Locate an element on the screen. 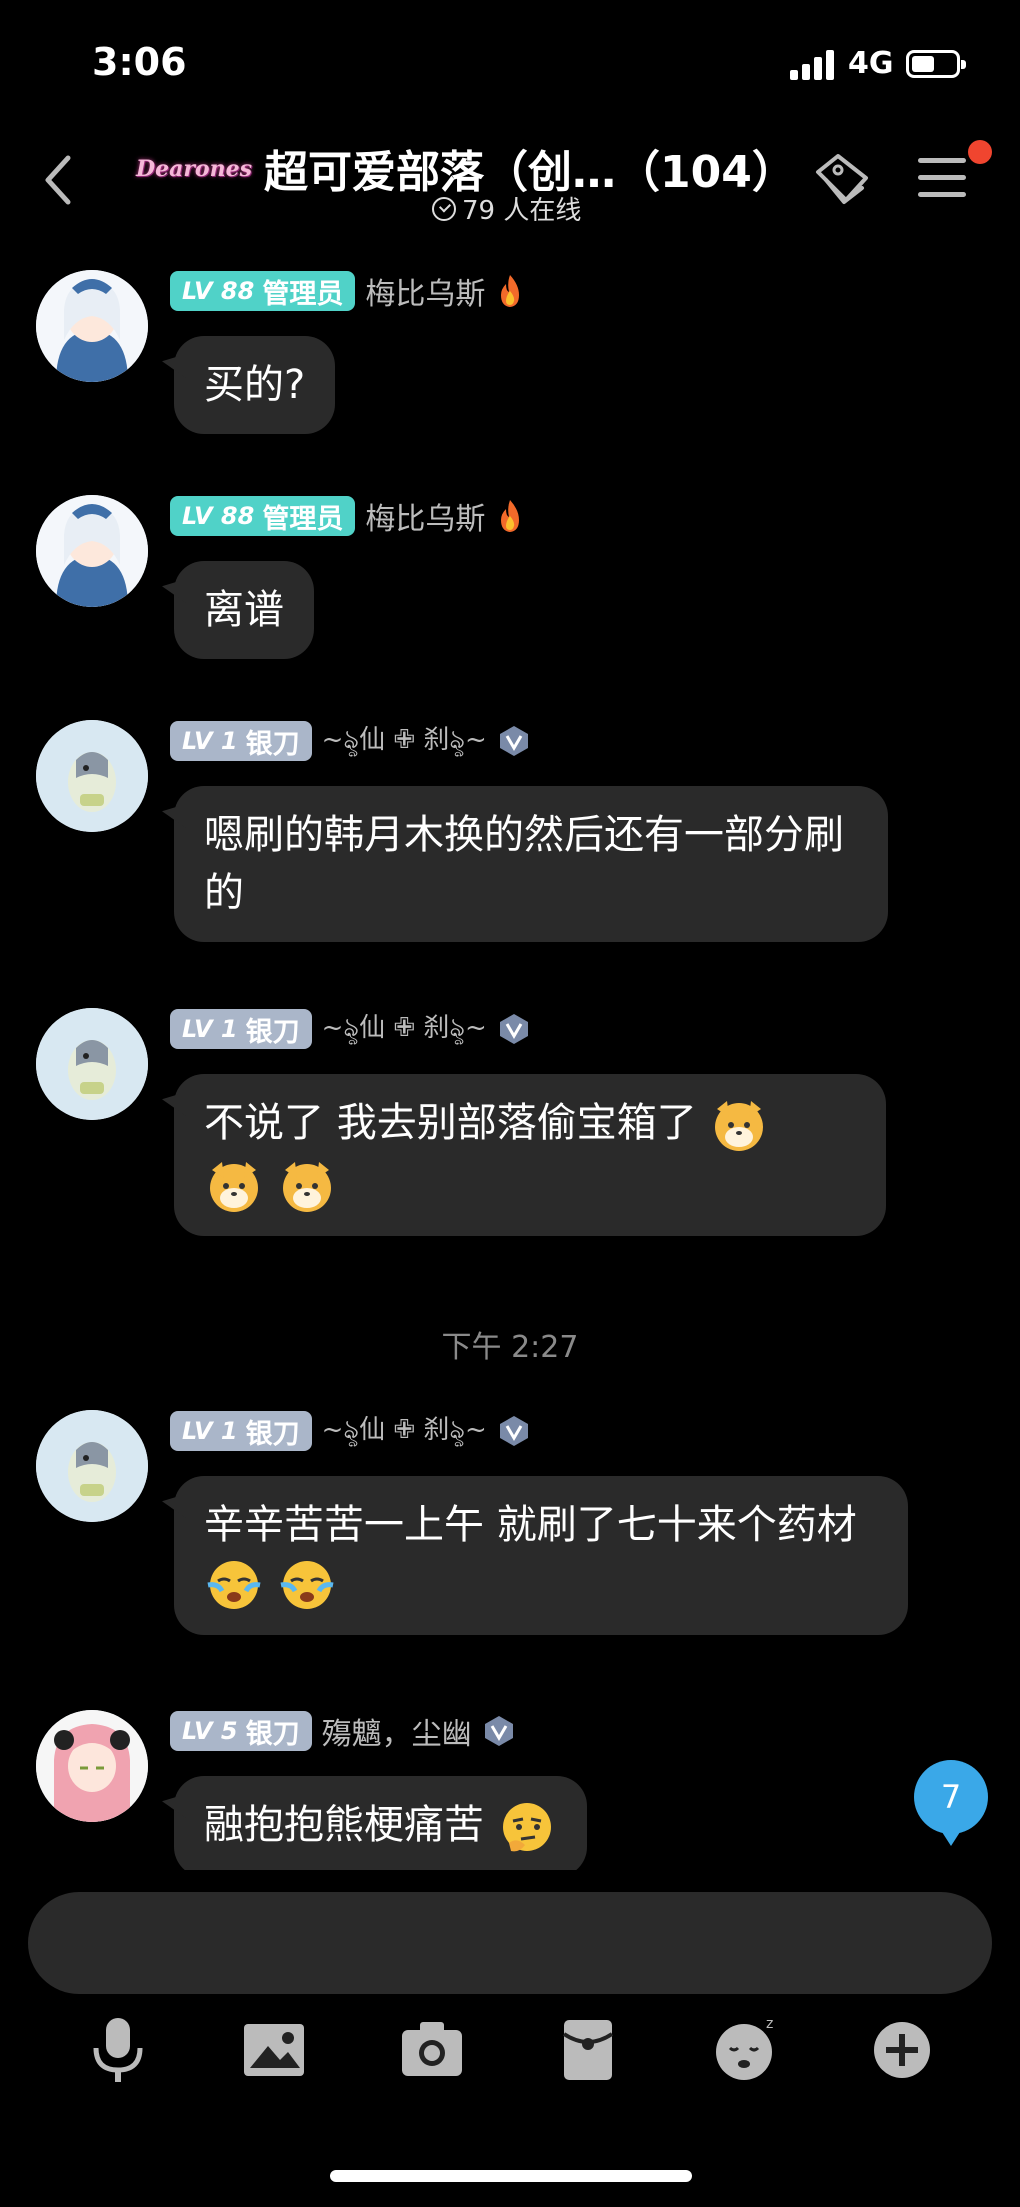  message-bubble: 辛辛苦苦一上午 就刷了七十来个药材 is located at coordinates (541, 1555).